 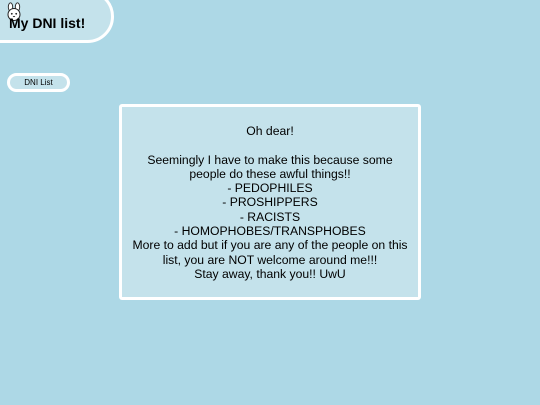 What do you see at coordinates (270, 145) in the screenshot?
I see `card-spacer` at bounding box center [270, 145].